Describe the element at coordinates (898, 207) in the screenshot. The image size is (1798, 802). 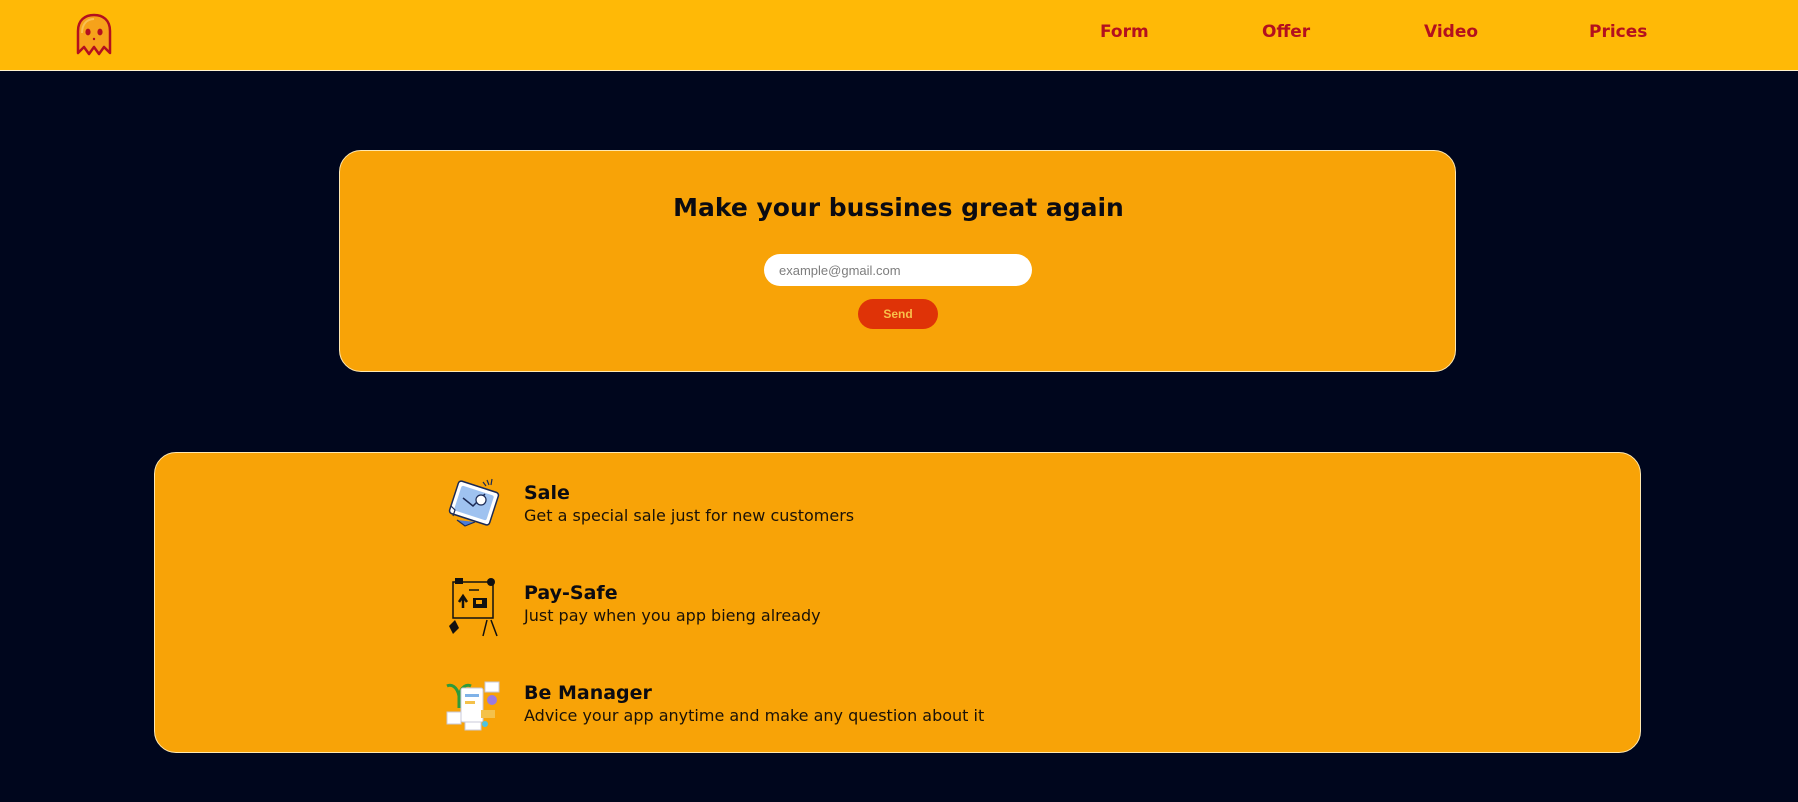
I see `hero-title: Make your bussines great again` at that location.